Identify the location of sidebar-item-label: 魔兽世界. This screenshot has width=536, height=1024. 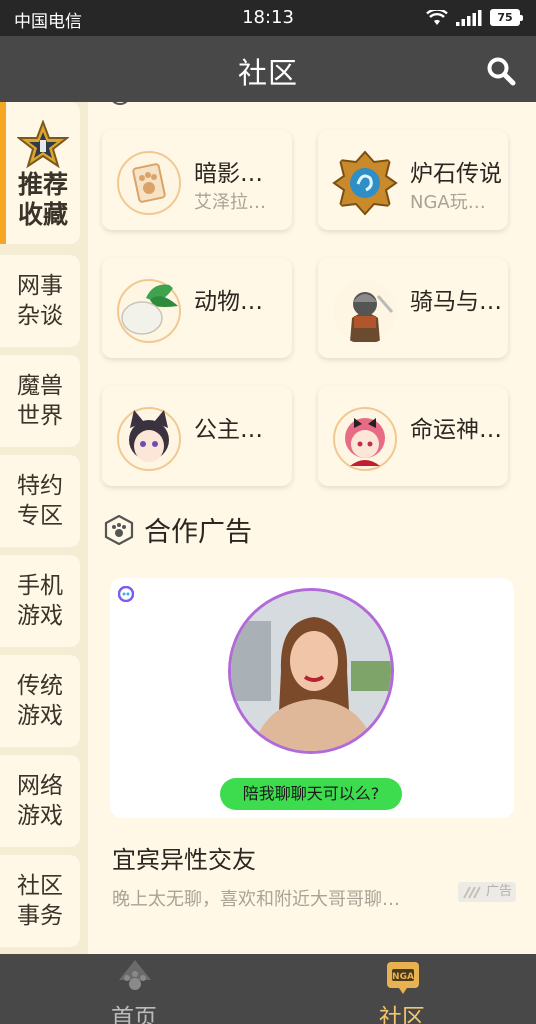
(40, 401).